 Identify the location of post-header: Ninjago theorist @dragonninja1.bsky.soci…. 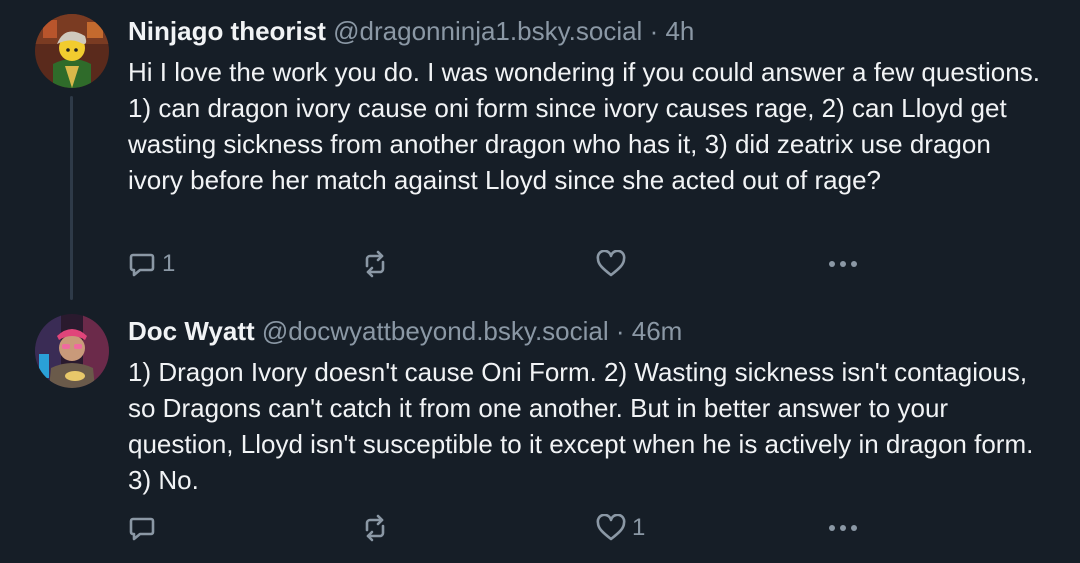
(411, 31).